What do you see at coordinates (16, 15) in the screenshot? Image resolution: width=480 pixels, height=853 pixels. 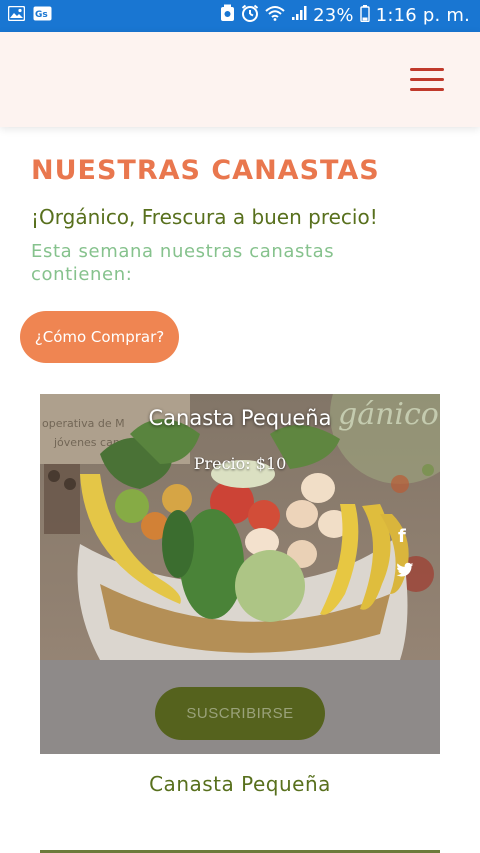 I see `image-icon` at bounding box center [16, 15].